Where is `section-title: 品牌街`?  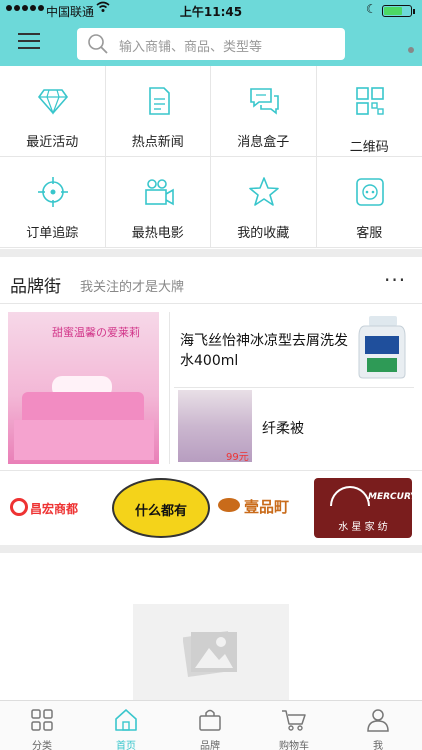 section-title: 品牌街 is located at coordinates (35, 287).